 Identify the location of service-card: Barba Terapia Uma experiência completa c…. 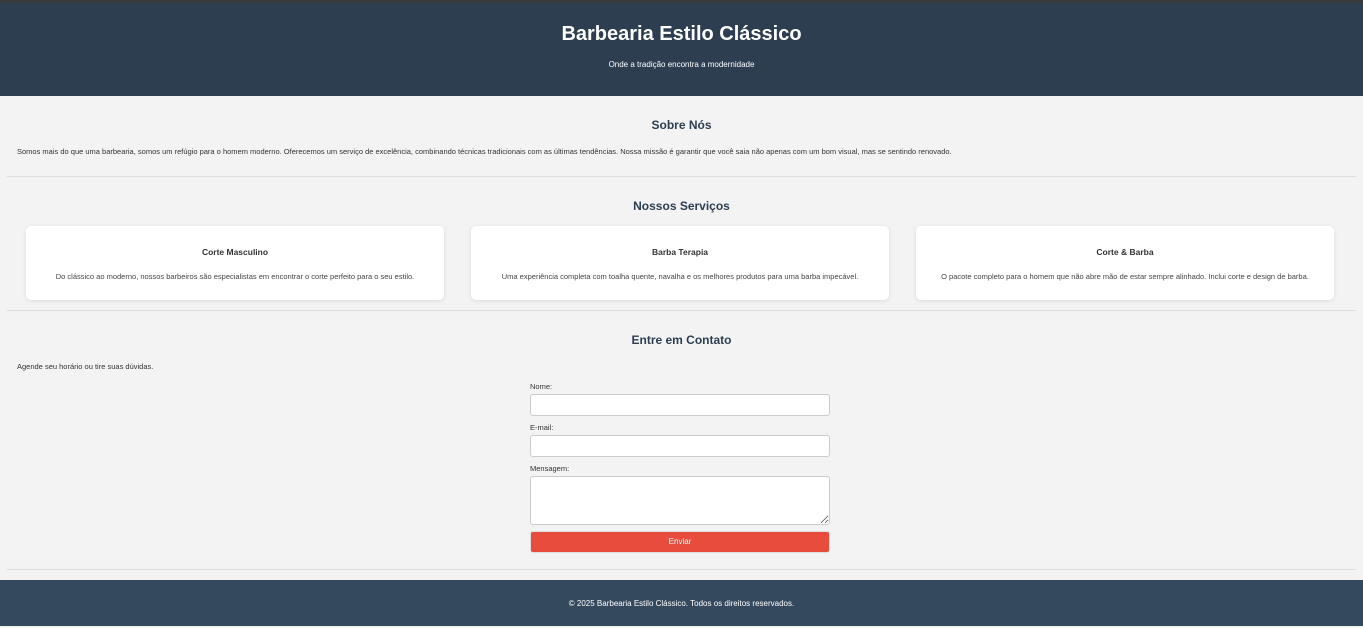
(680, 263).